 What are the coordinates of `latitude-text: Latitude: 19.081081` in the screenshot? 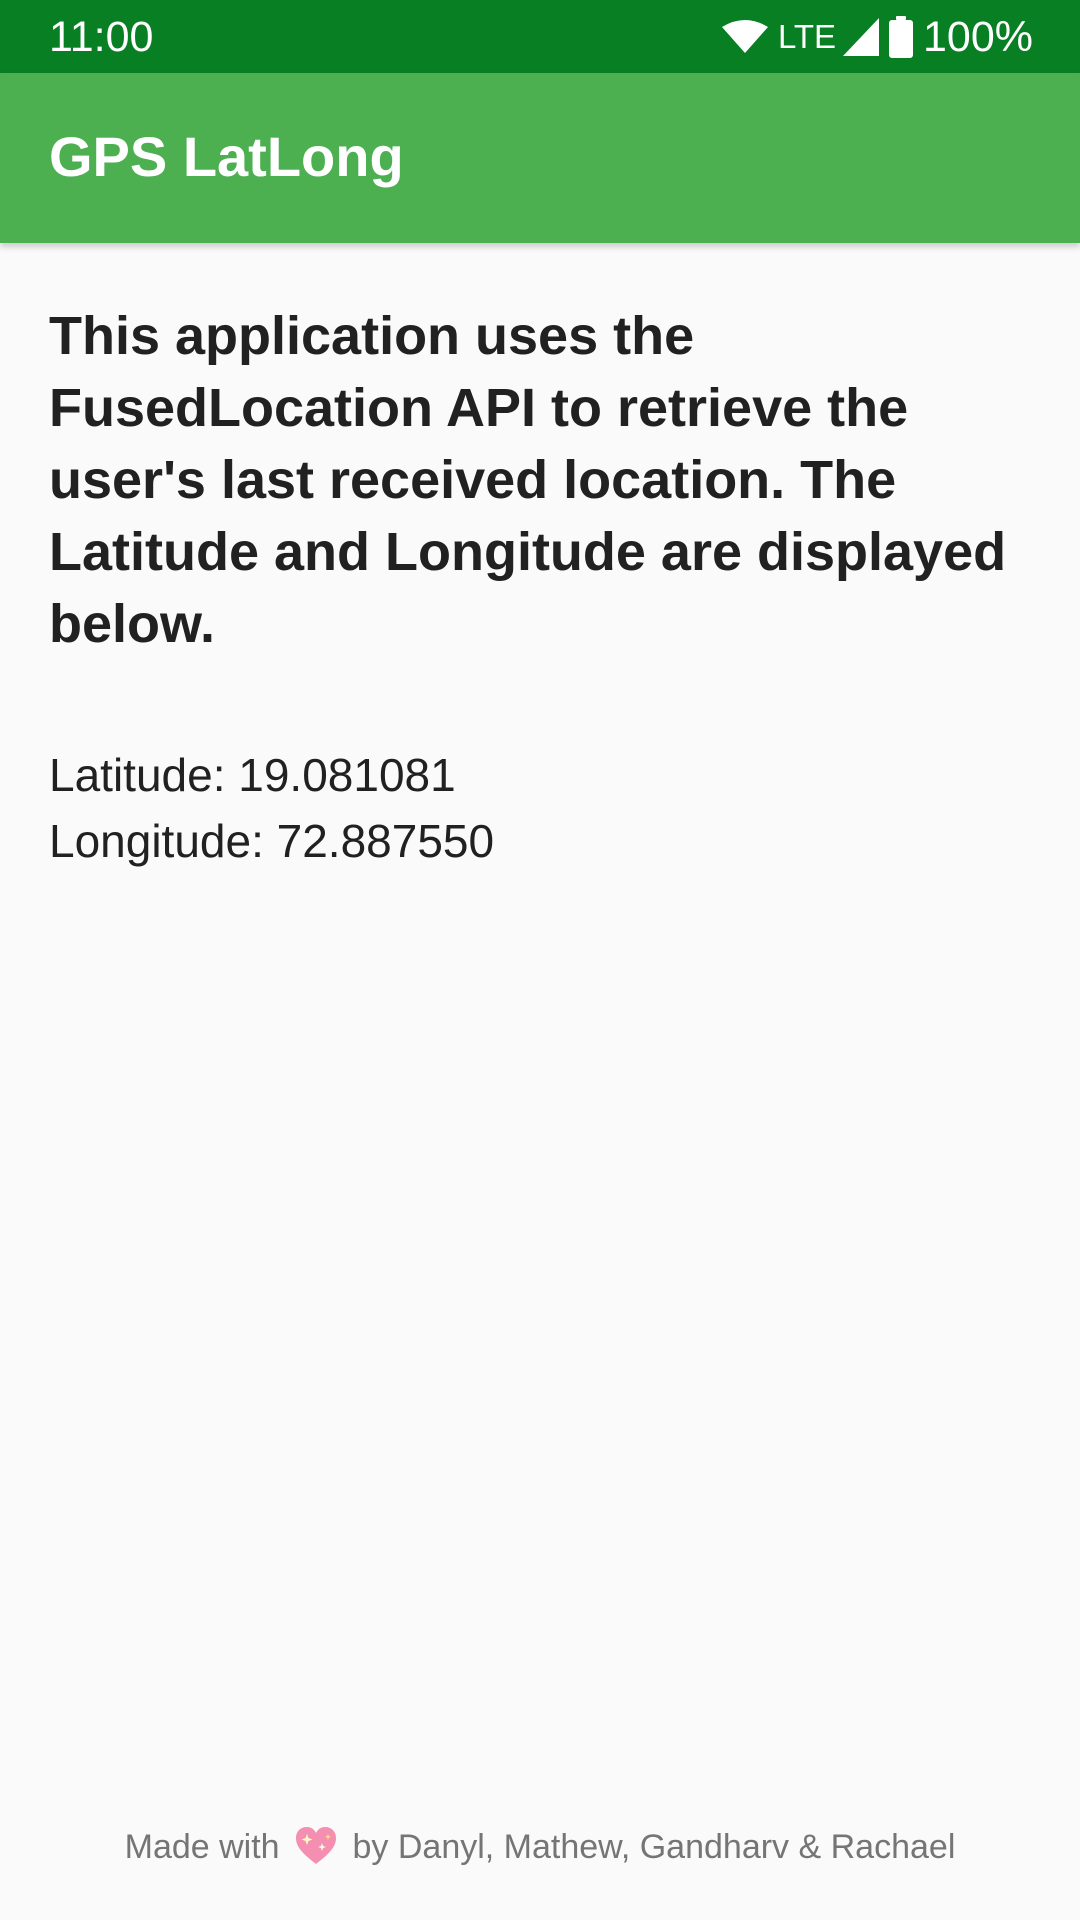 It's located at (252, 775).